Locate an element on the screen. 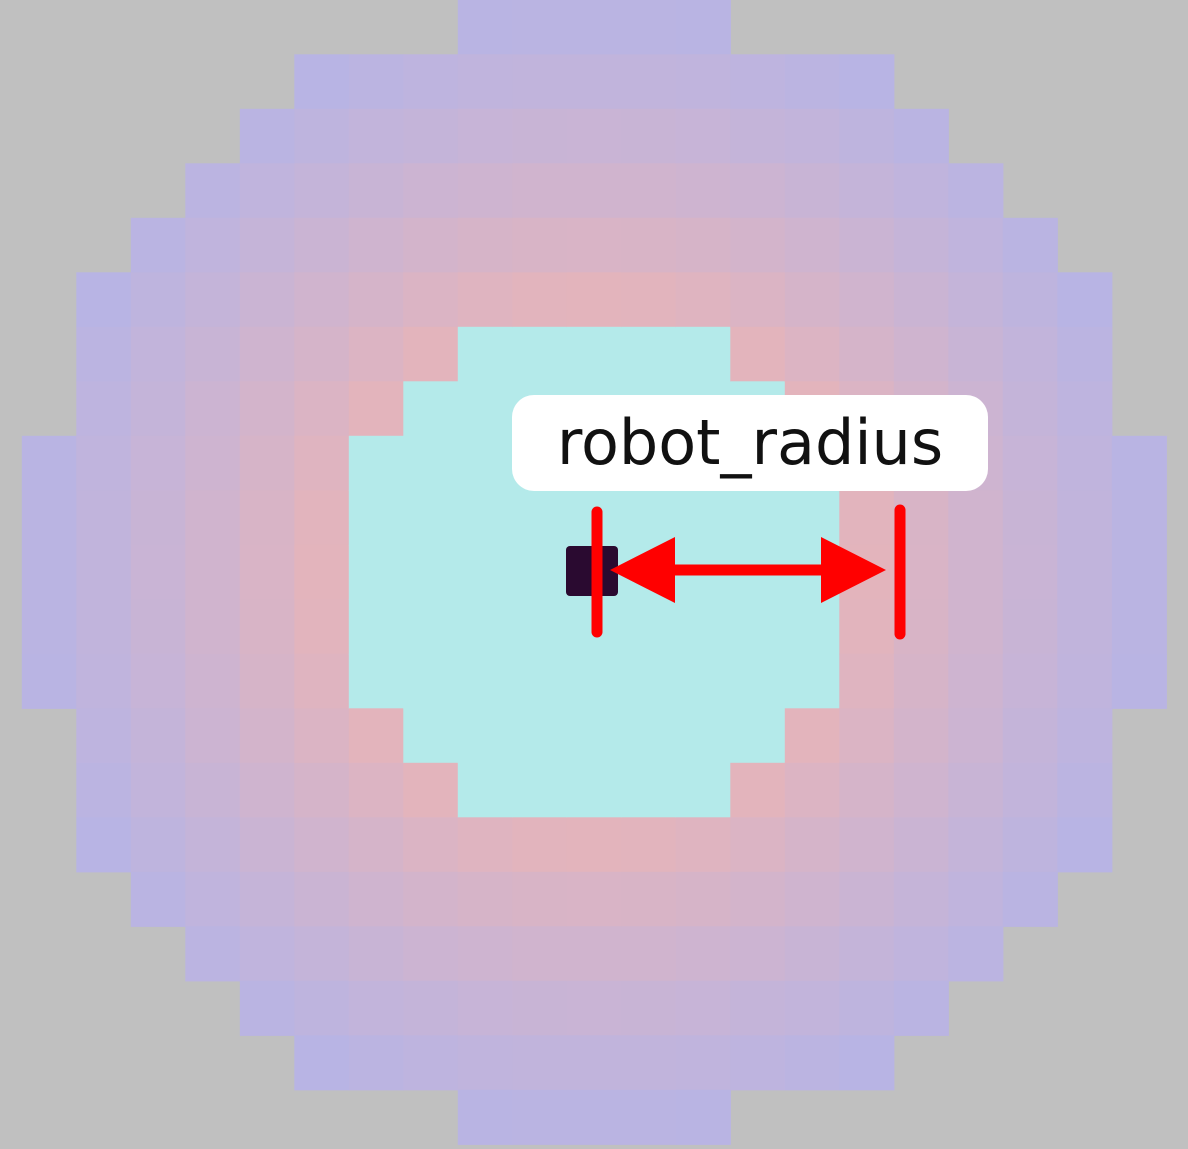  arrow-head-left is located at coordinates (642, 570).